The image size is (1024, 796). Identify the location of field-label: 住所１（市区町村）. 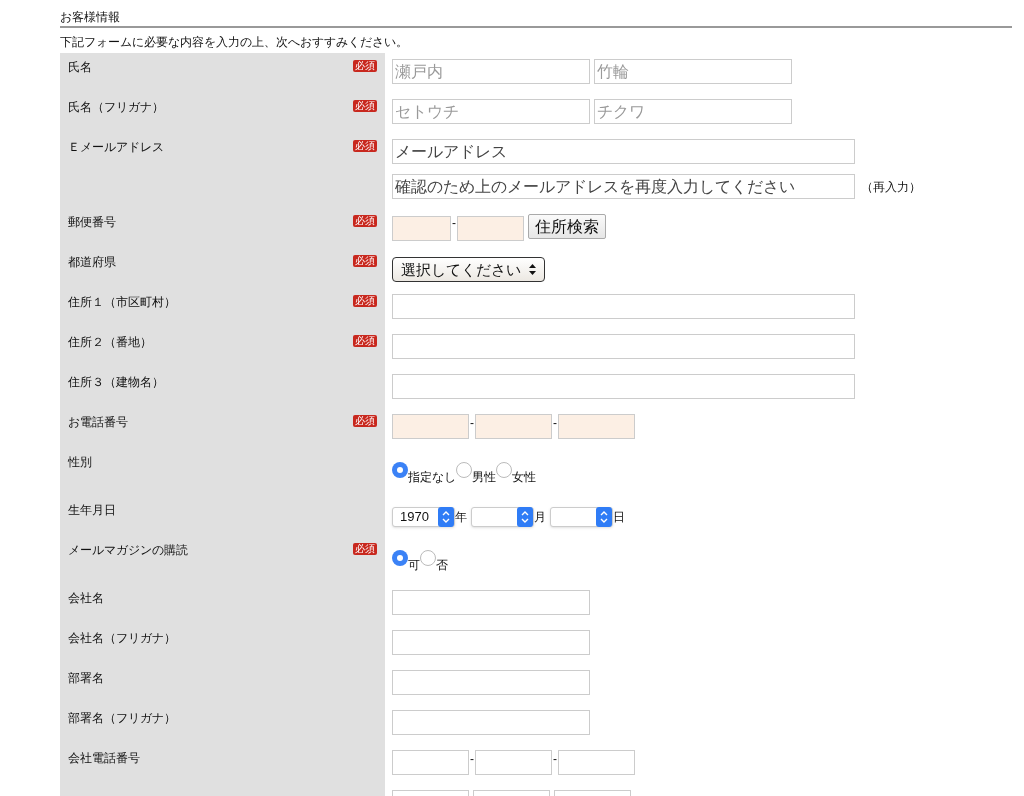
(122, 302).